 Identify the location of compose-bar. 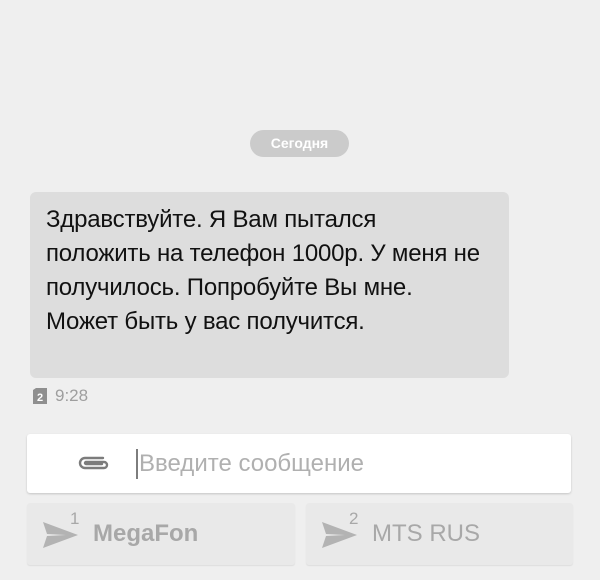
(299, 463).